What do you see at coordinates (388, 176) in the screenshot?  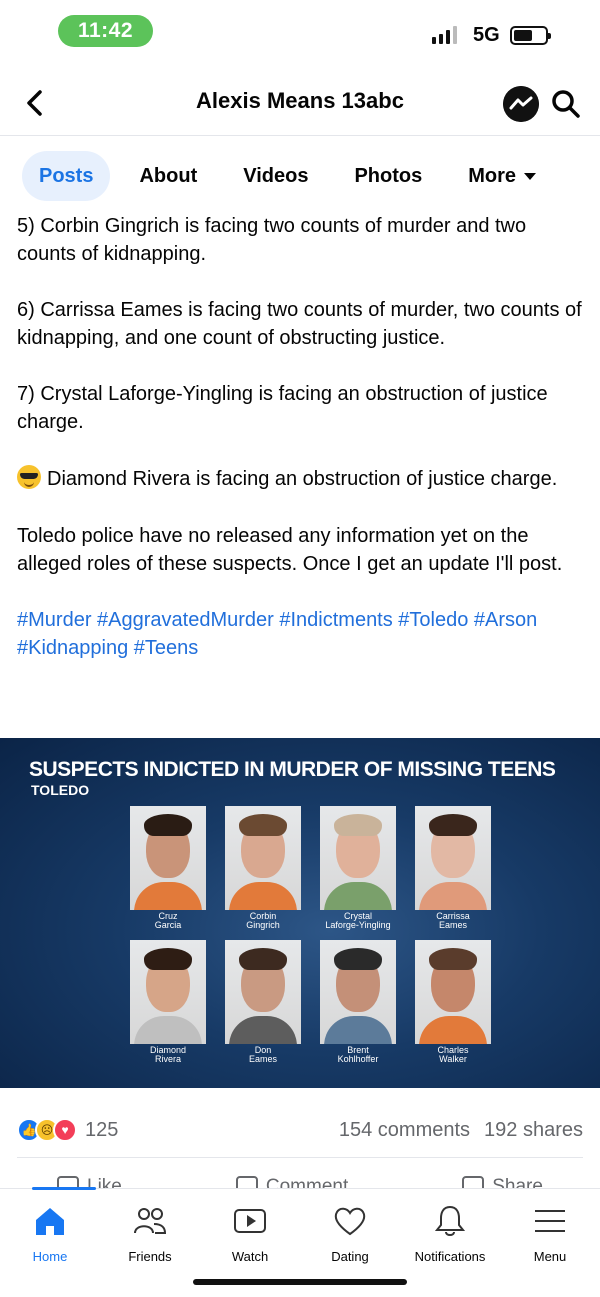 I see `tab-photos: Photos` at bounding box center [388, 176].